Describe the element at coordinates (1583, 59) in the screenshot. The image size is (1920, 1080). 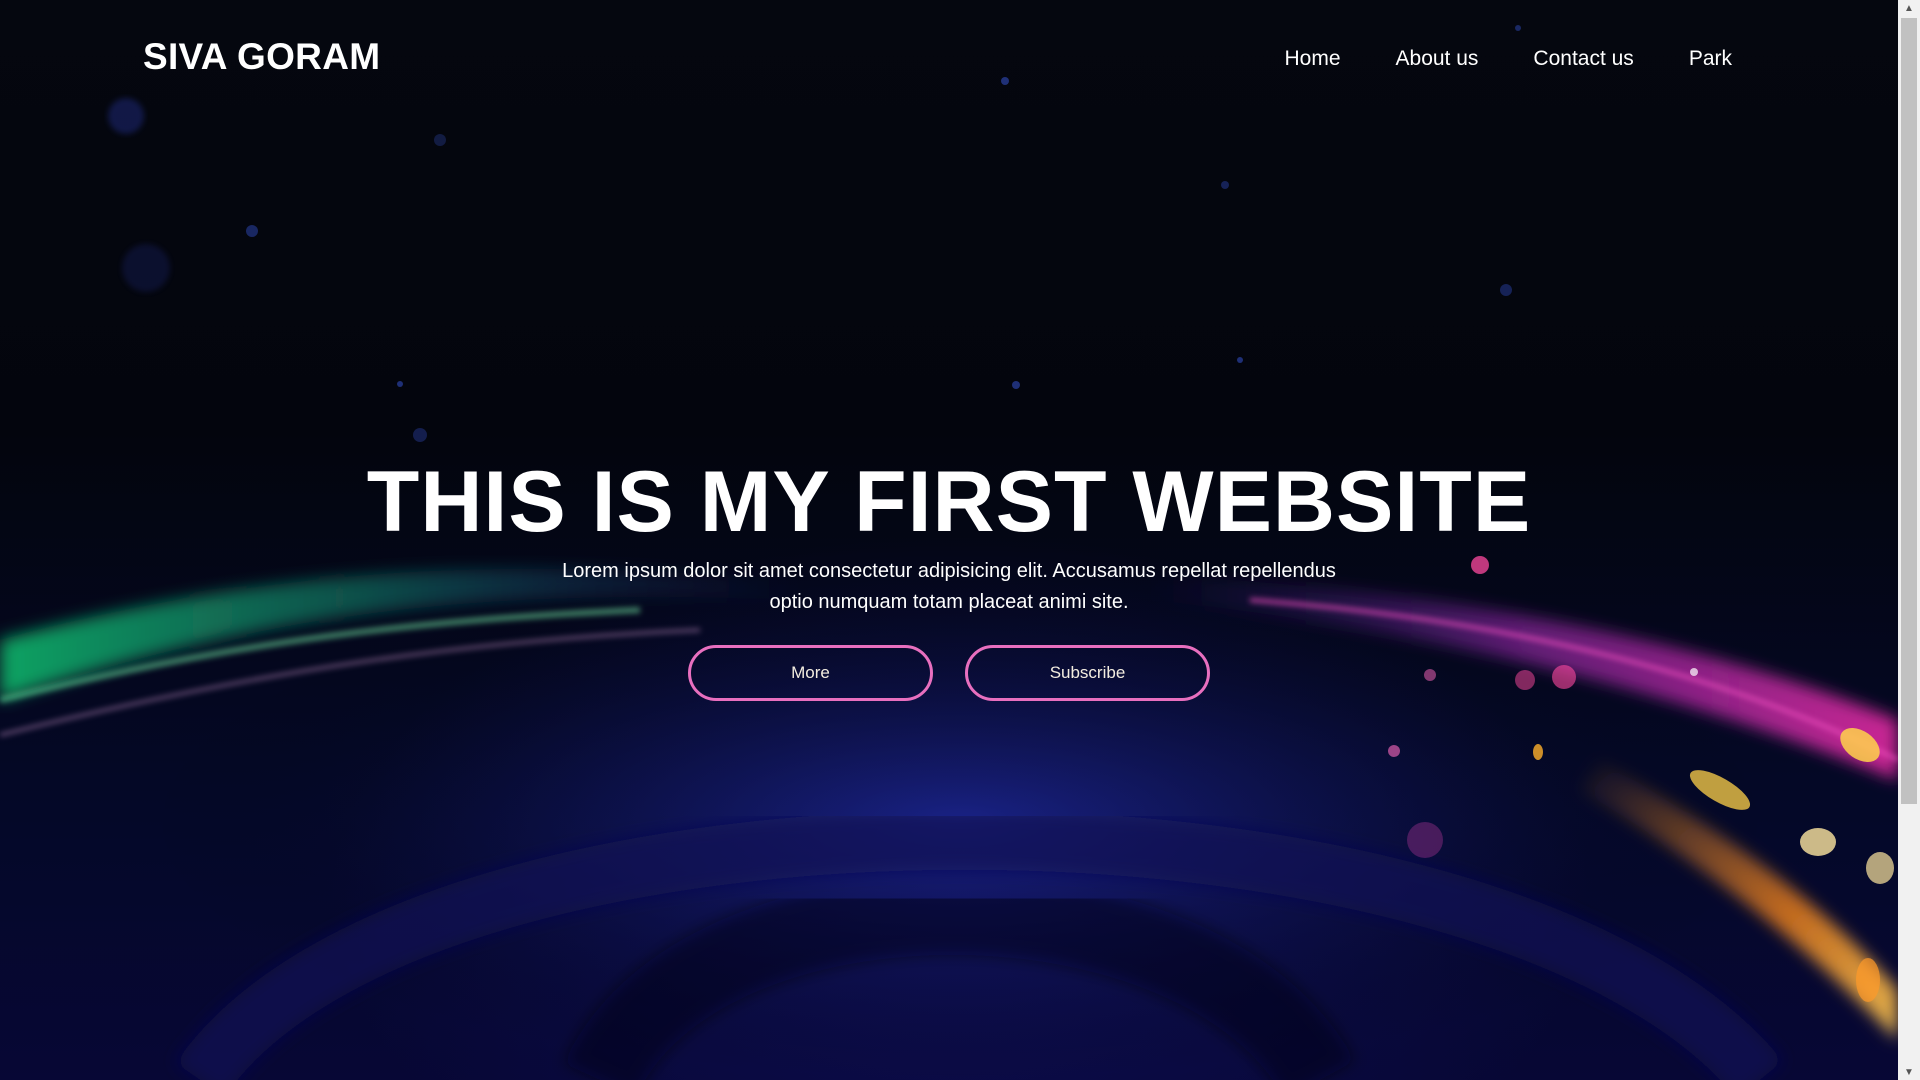
I see `nav-item-contact-us: Contact us` at that location.